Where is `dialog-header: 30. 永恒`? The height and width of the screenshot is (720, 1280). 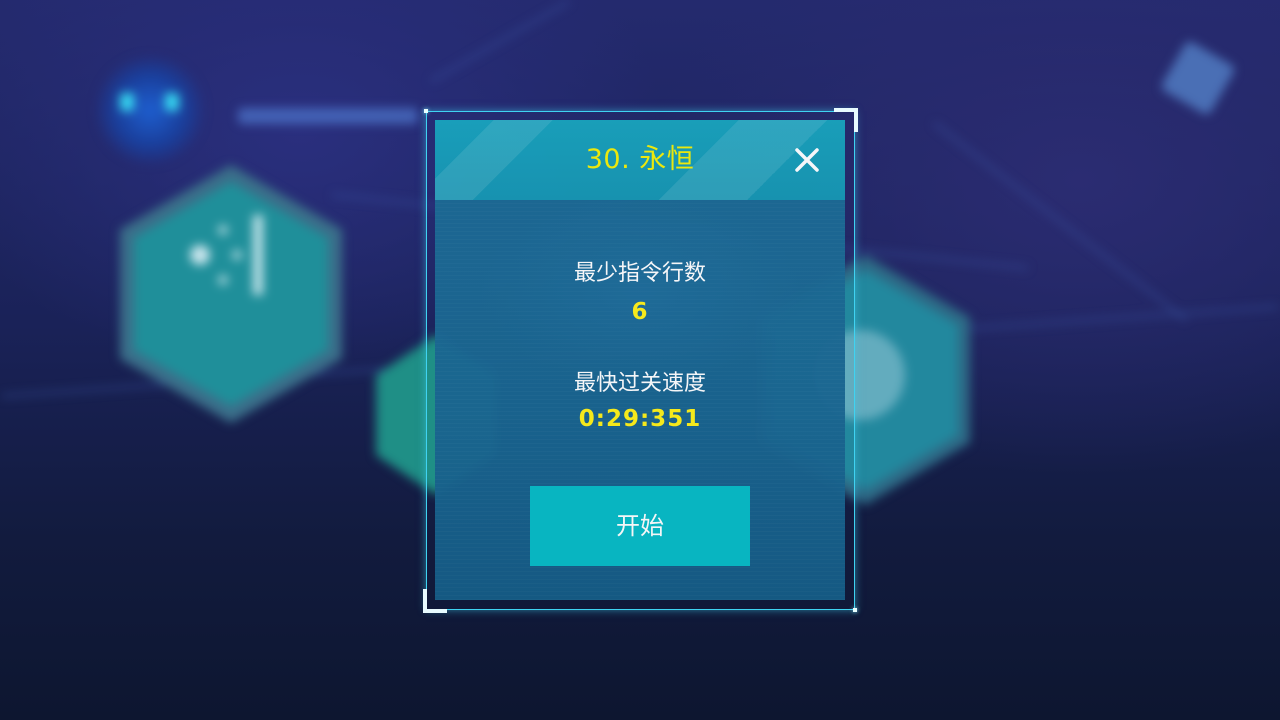
dialog-header: 30. 永恒 is located at coordinates (640, 160).